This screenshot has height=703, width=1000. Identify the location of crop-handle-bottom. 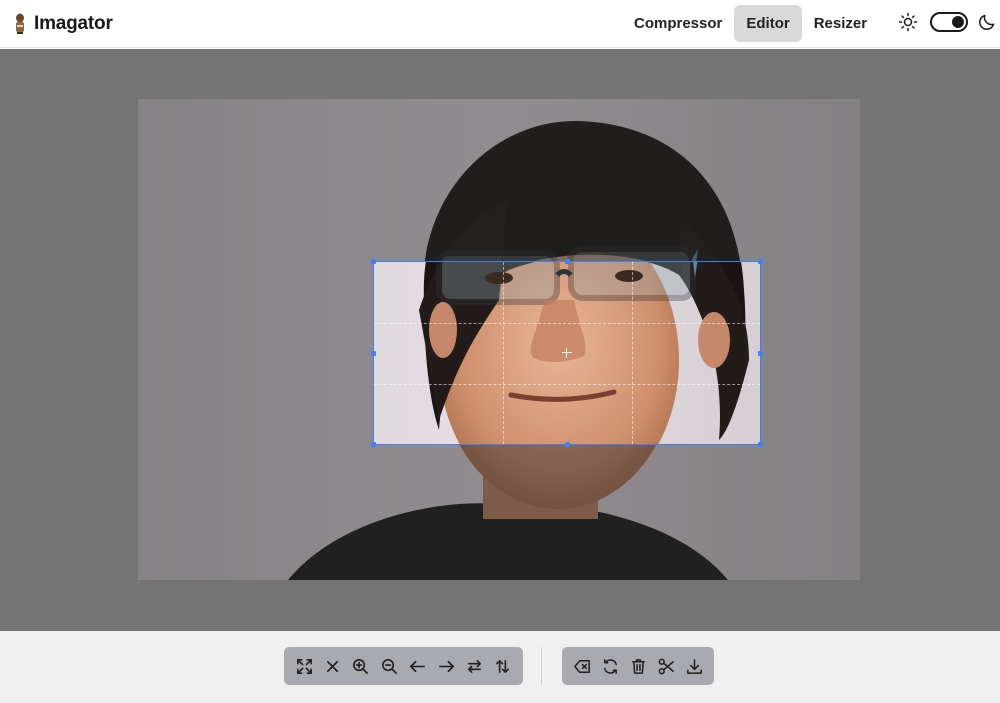
(567, 444).